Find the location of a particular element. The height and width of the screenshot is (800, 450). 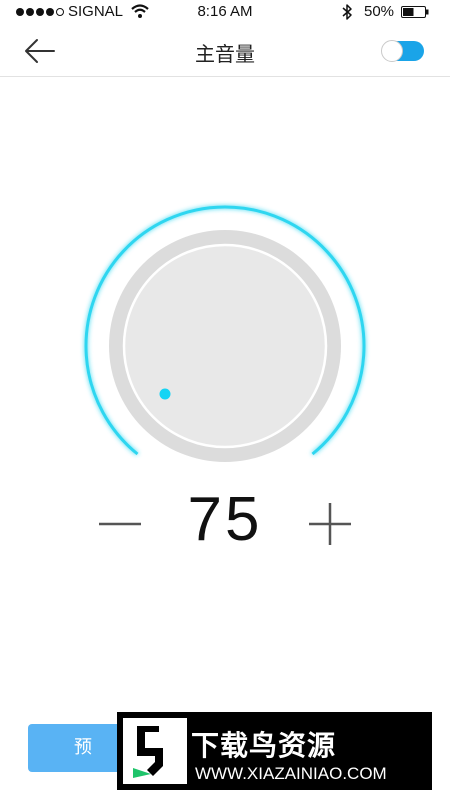

status-bar: SIGNAL 8:16 AM 50% is located at coordinates (225, 12).